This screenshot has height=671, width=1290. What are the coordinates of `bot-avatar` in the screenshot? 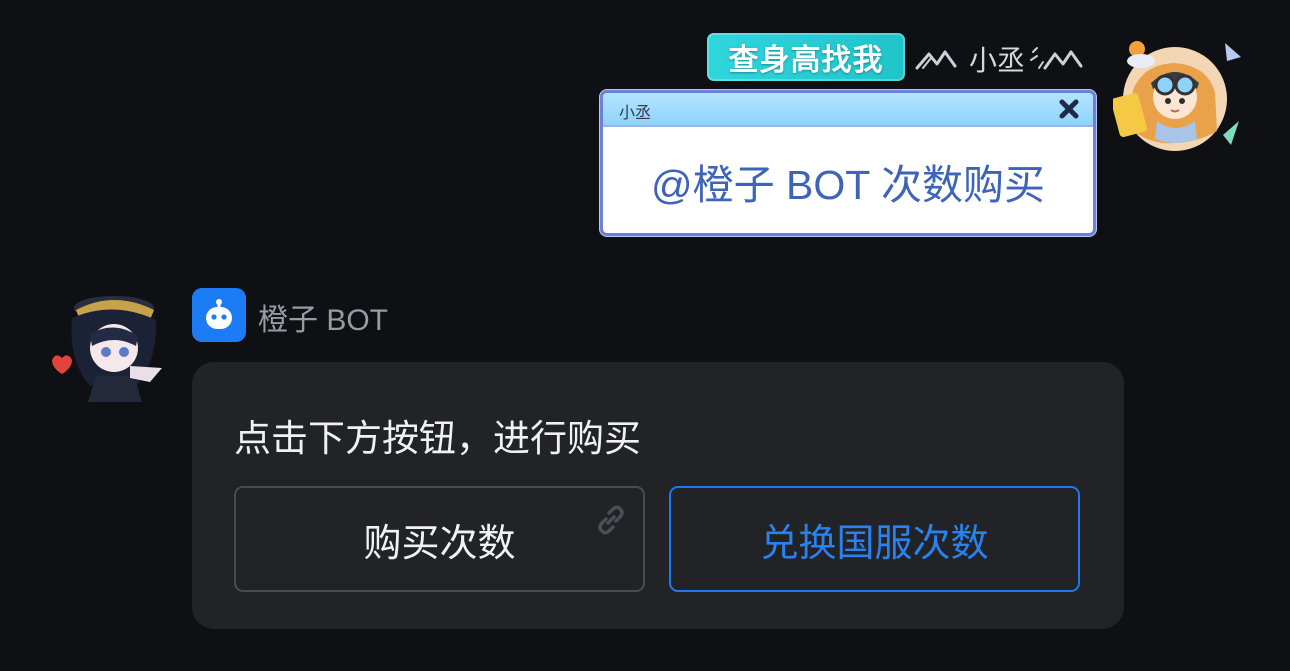 It's located at (110, 349).